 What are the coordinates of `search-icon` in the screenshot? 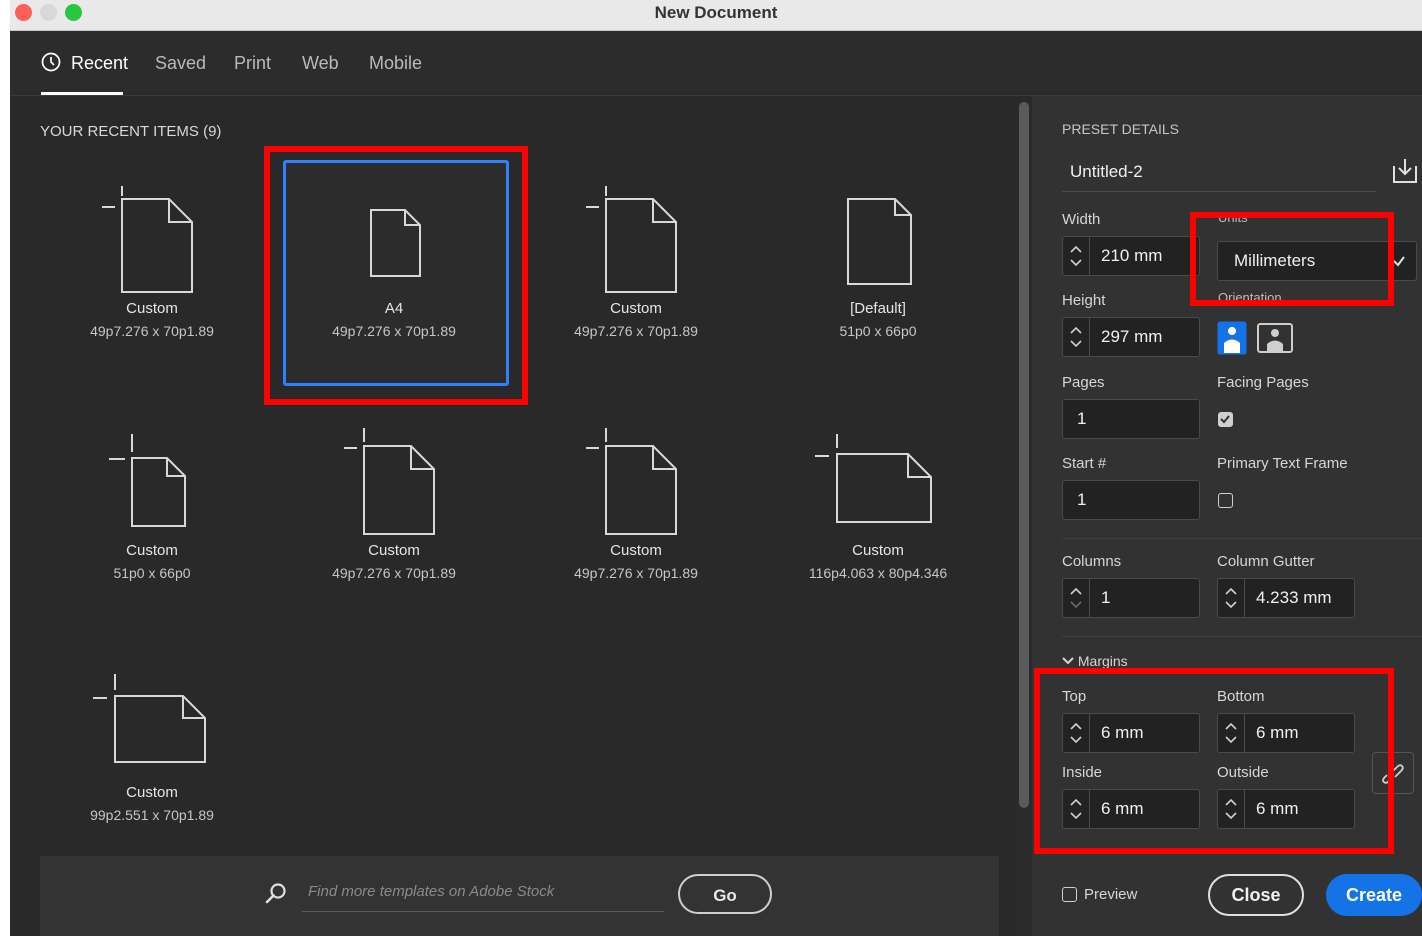 It's located at (275, 893).